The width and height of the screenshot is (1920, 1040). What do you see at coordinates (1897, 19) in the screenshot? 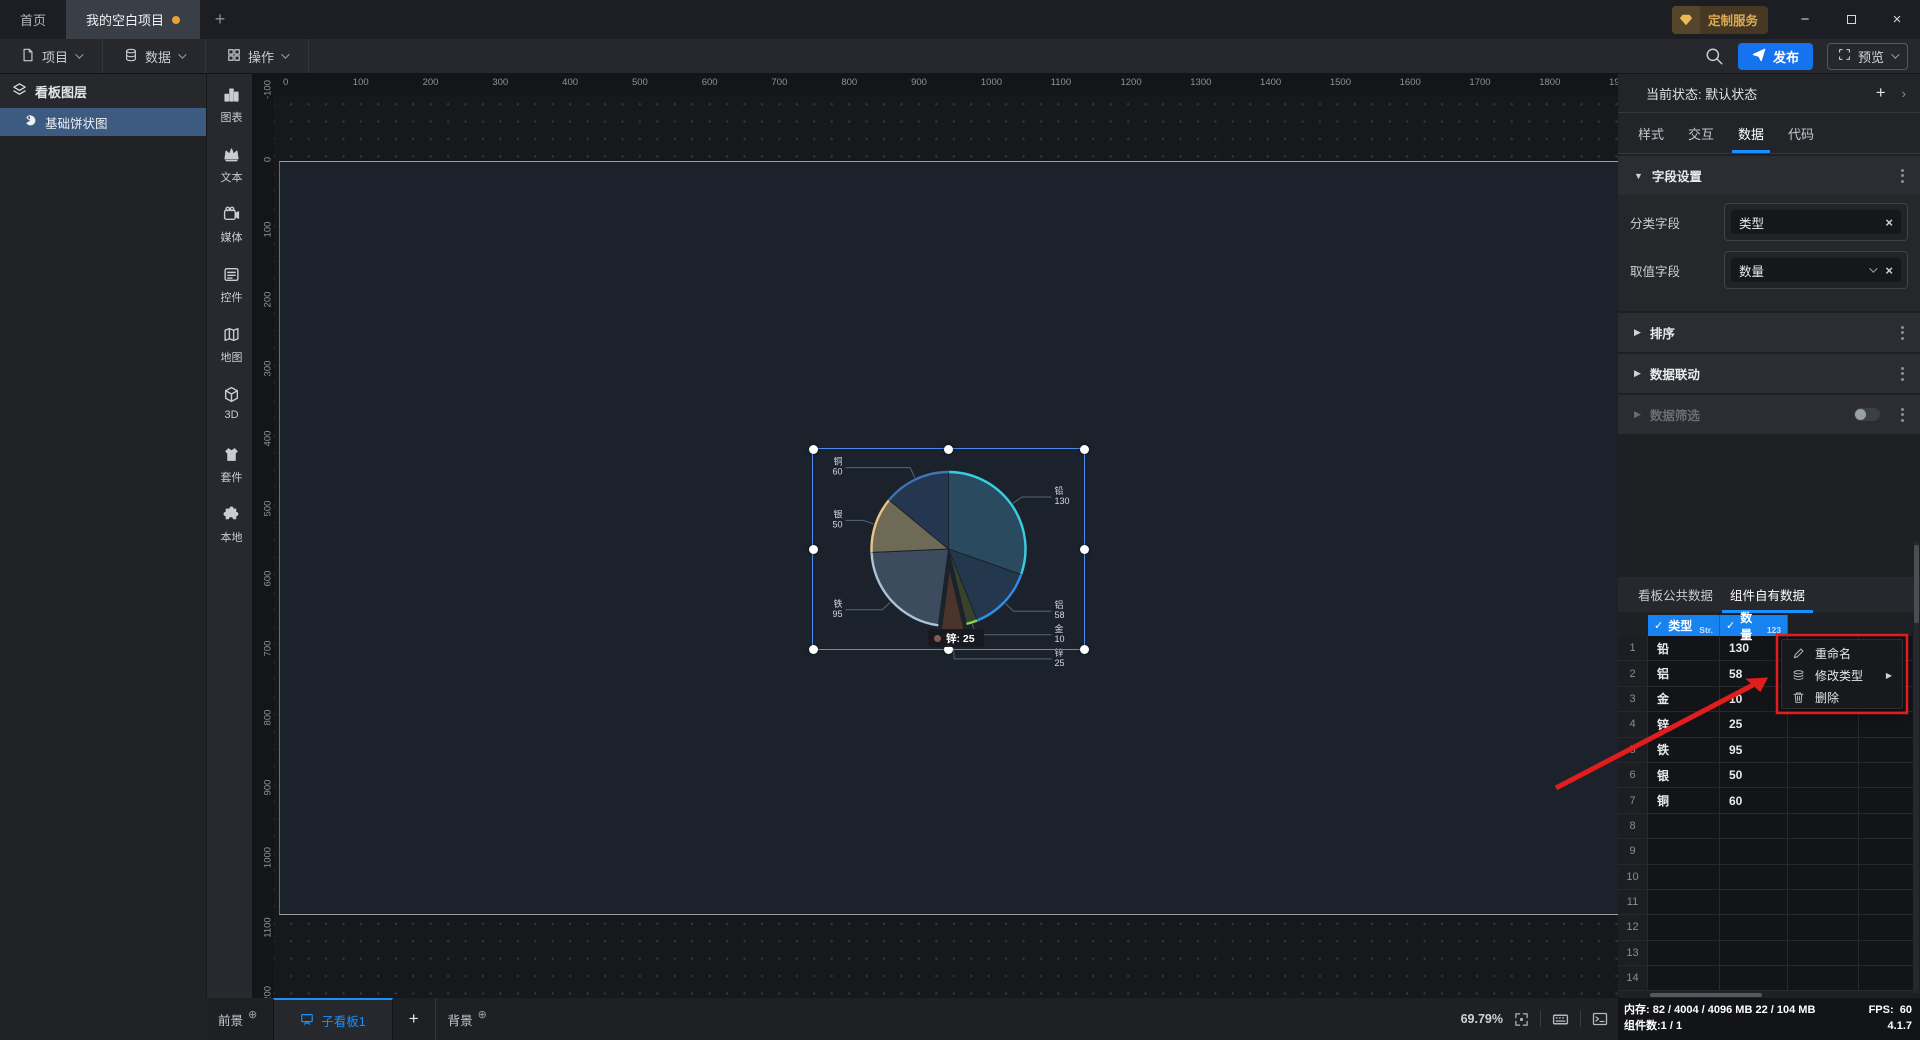
I see `close-button: ×` at bounding box center [1897, 19].